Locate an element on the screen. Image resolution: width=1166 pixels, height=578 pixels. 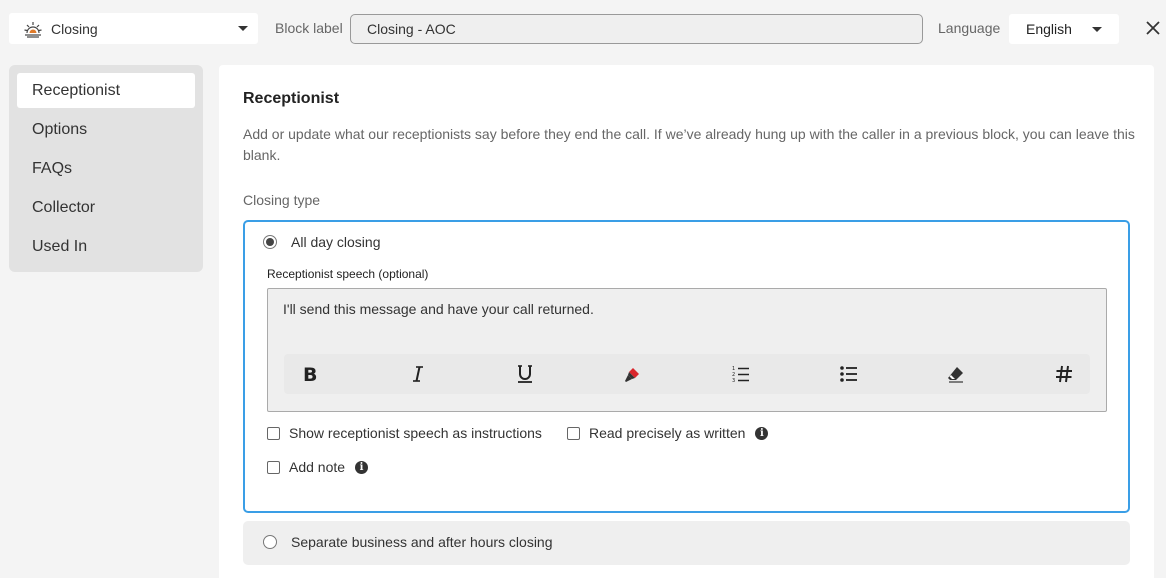
read-precisely-label: Read precisely as written is located at coordinates (667, 433).